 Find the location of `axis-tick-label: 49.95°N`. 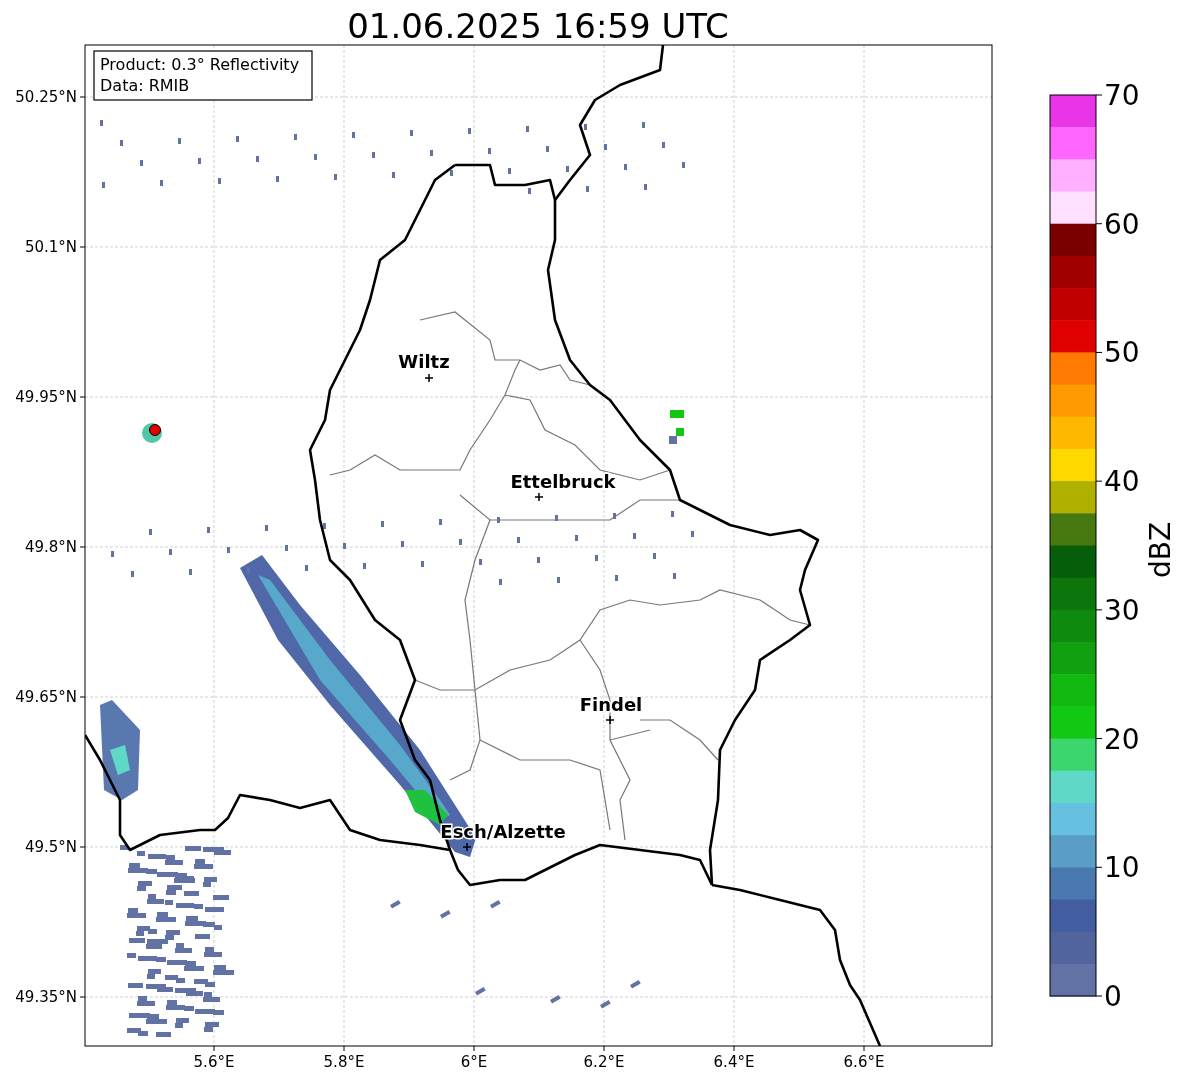

axis-tick-label: 49.95°N is located at coordinates (46, 397).